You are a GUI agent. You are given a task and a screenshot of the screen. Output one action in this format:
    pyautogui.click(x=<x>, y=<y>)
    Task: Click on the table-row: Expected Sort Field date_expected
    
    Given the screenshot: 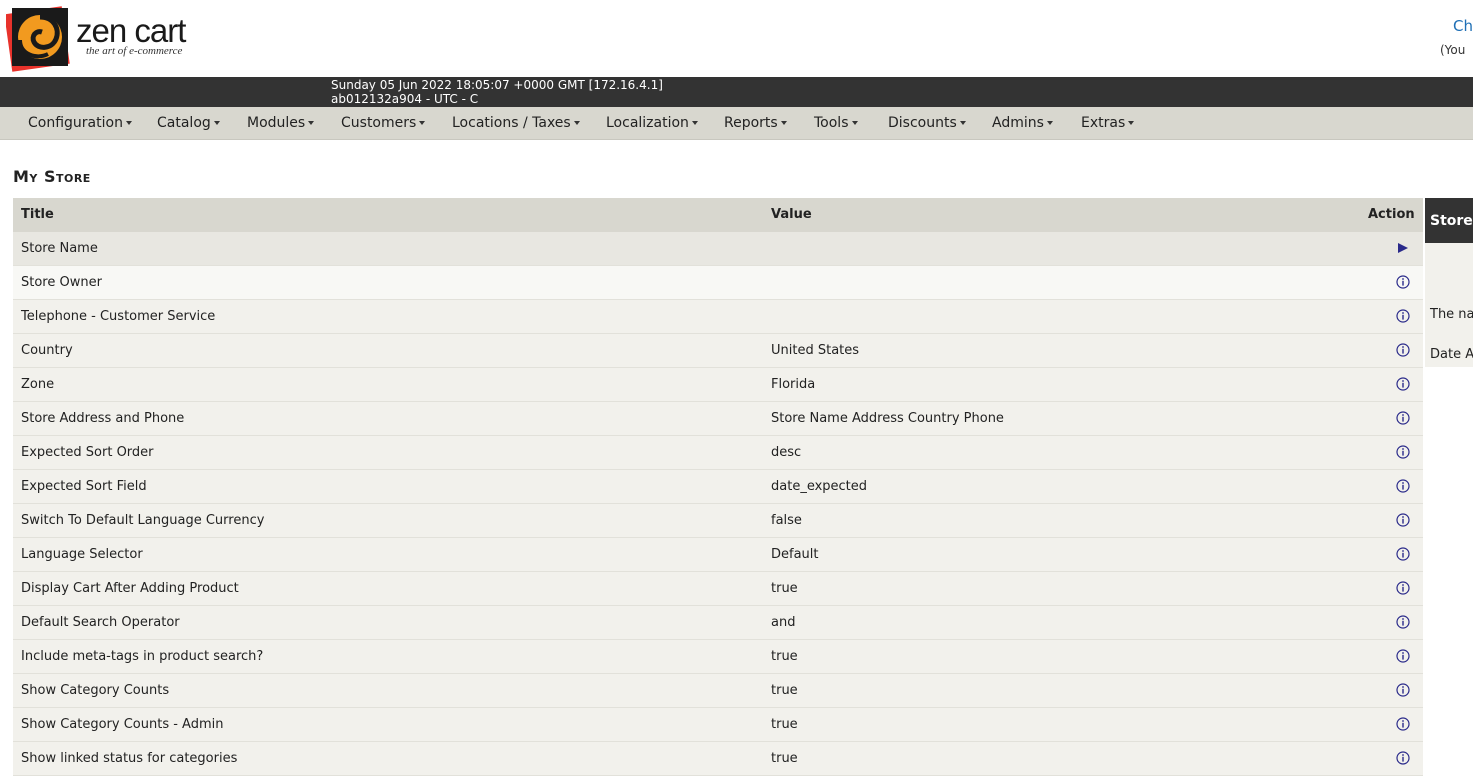 What is the action you would take?
    pyautogui.click(x=718, y=487)
    